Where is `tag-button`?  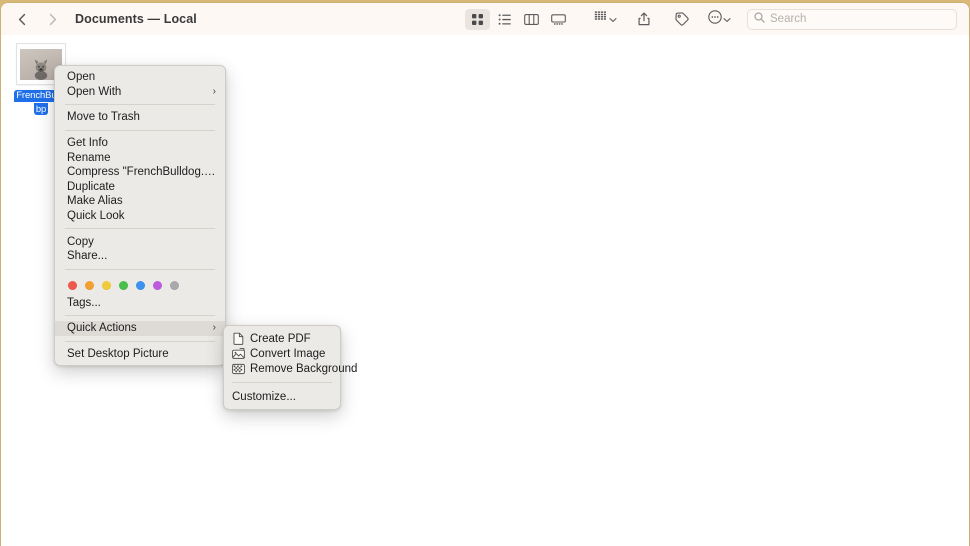 tag-button is located at coordinates (681, 19).